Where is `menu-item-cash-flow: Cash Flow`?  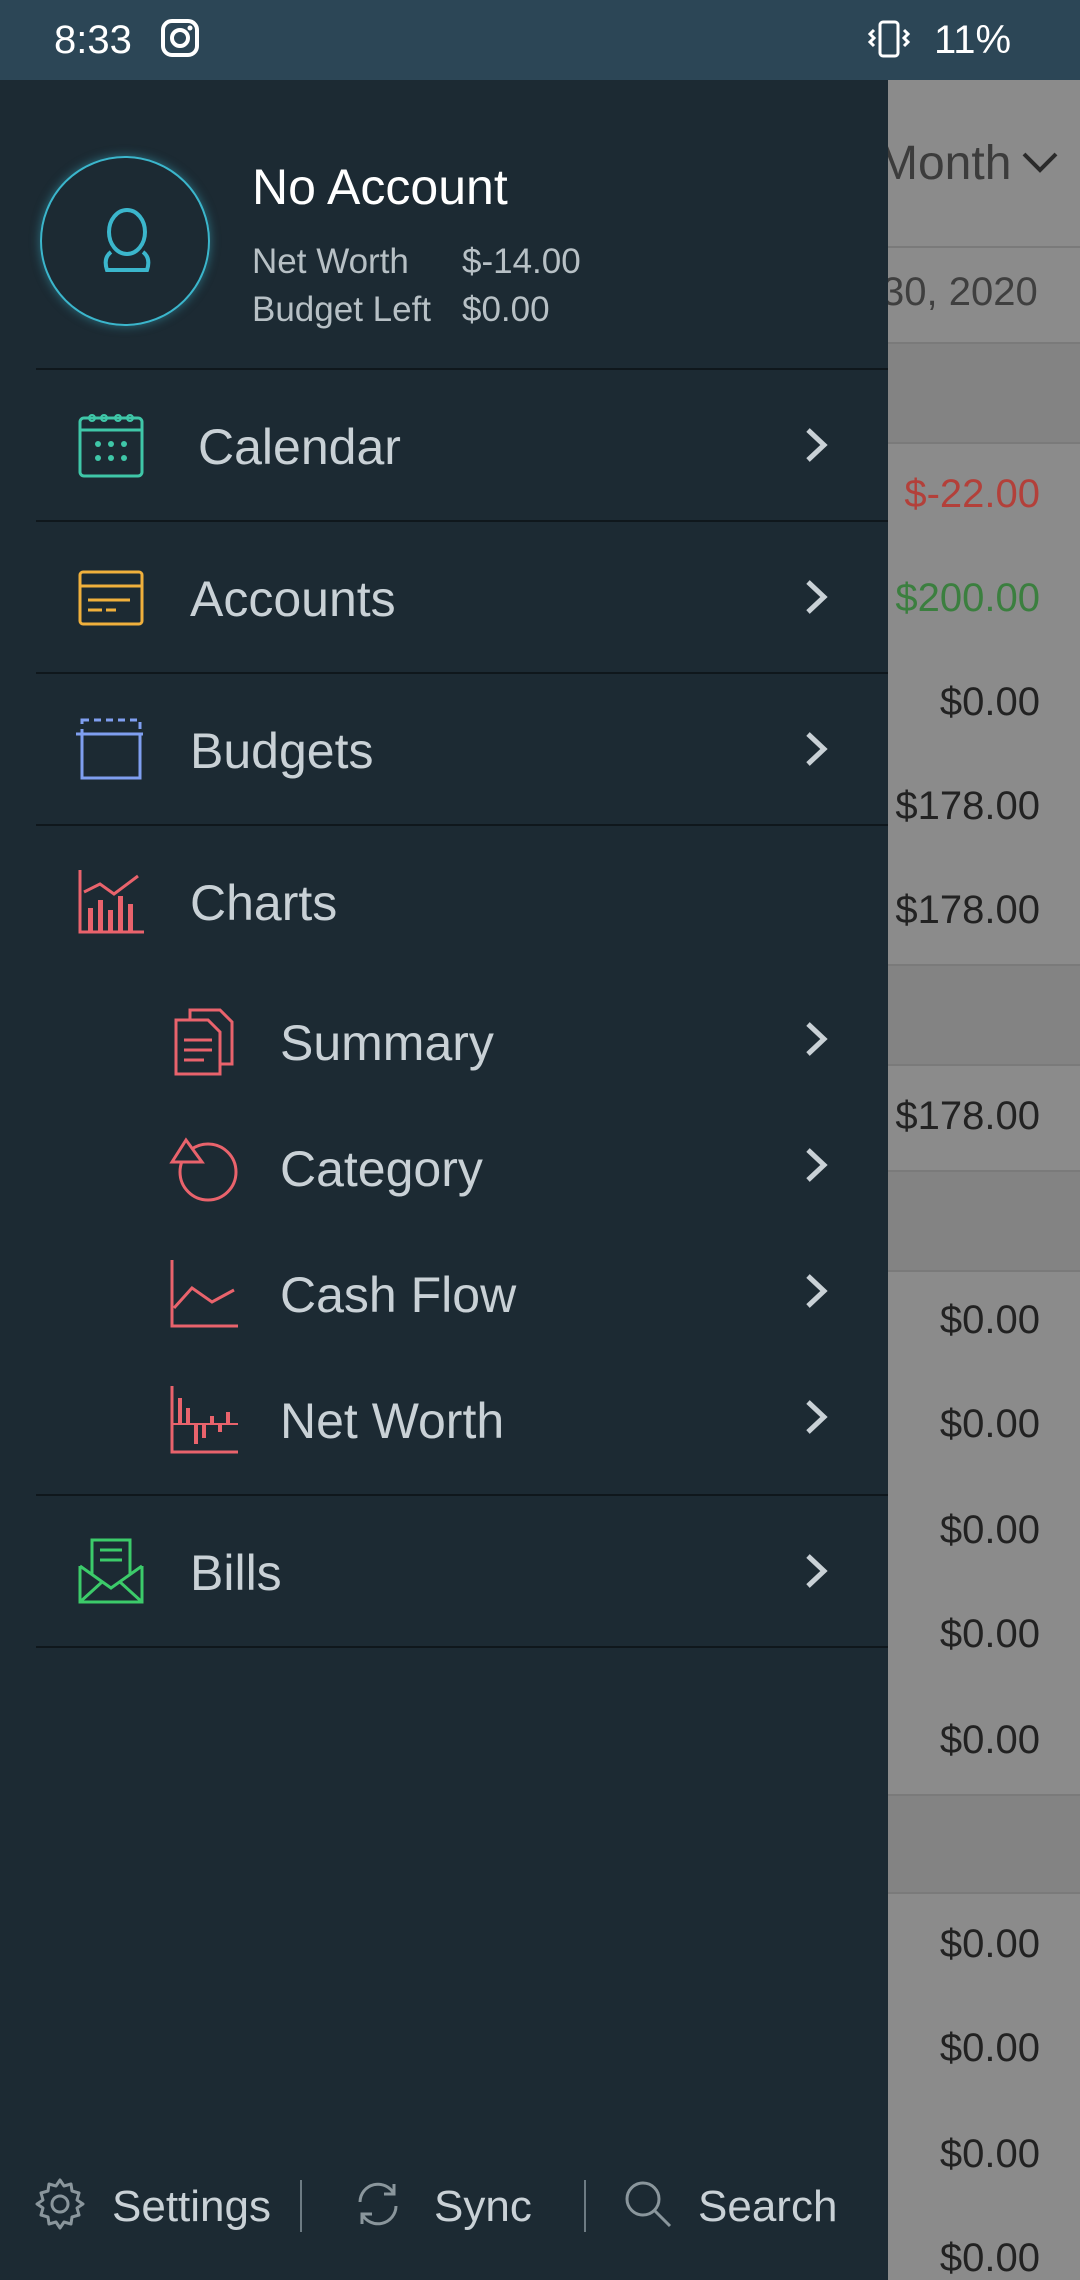 menu-item-cash-flow: Cash Flow is located at coordinates (444, 1291).